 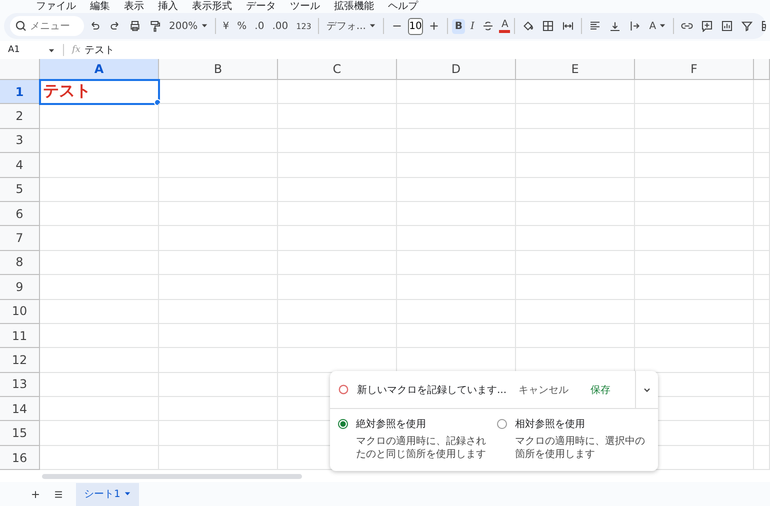 What do you see at coordinates (658, 26) in the screenshot?
I see `text-rotation-button: A` at bounding box center [658, 26].